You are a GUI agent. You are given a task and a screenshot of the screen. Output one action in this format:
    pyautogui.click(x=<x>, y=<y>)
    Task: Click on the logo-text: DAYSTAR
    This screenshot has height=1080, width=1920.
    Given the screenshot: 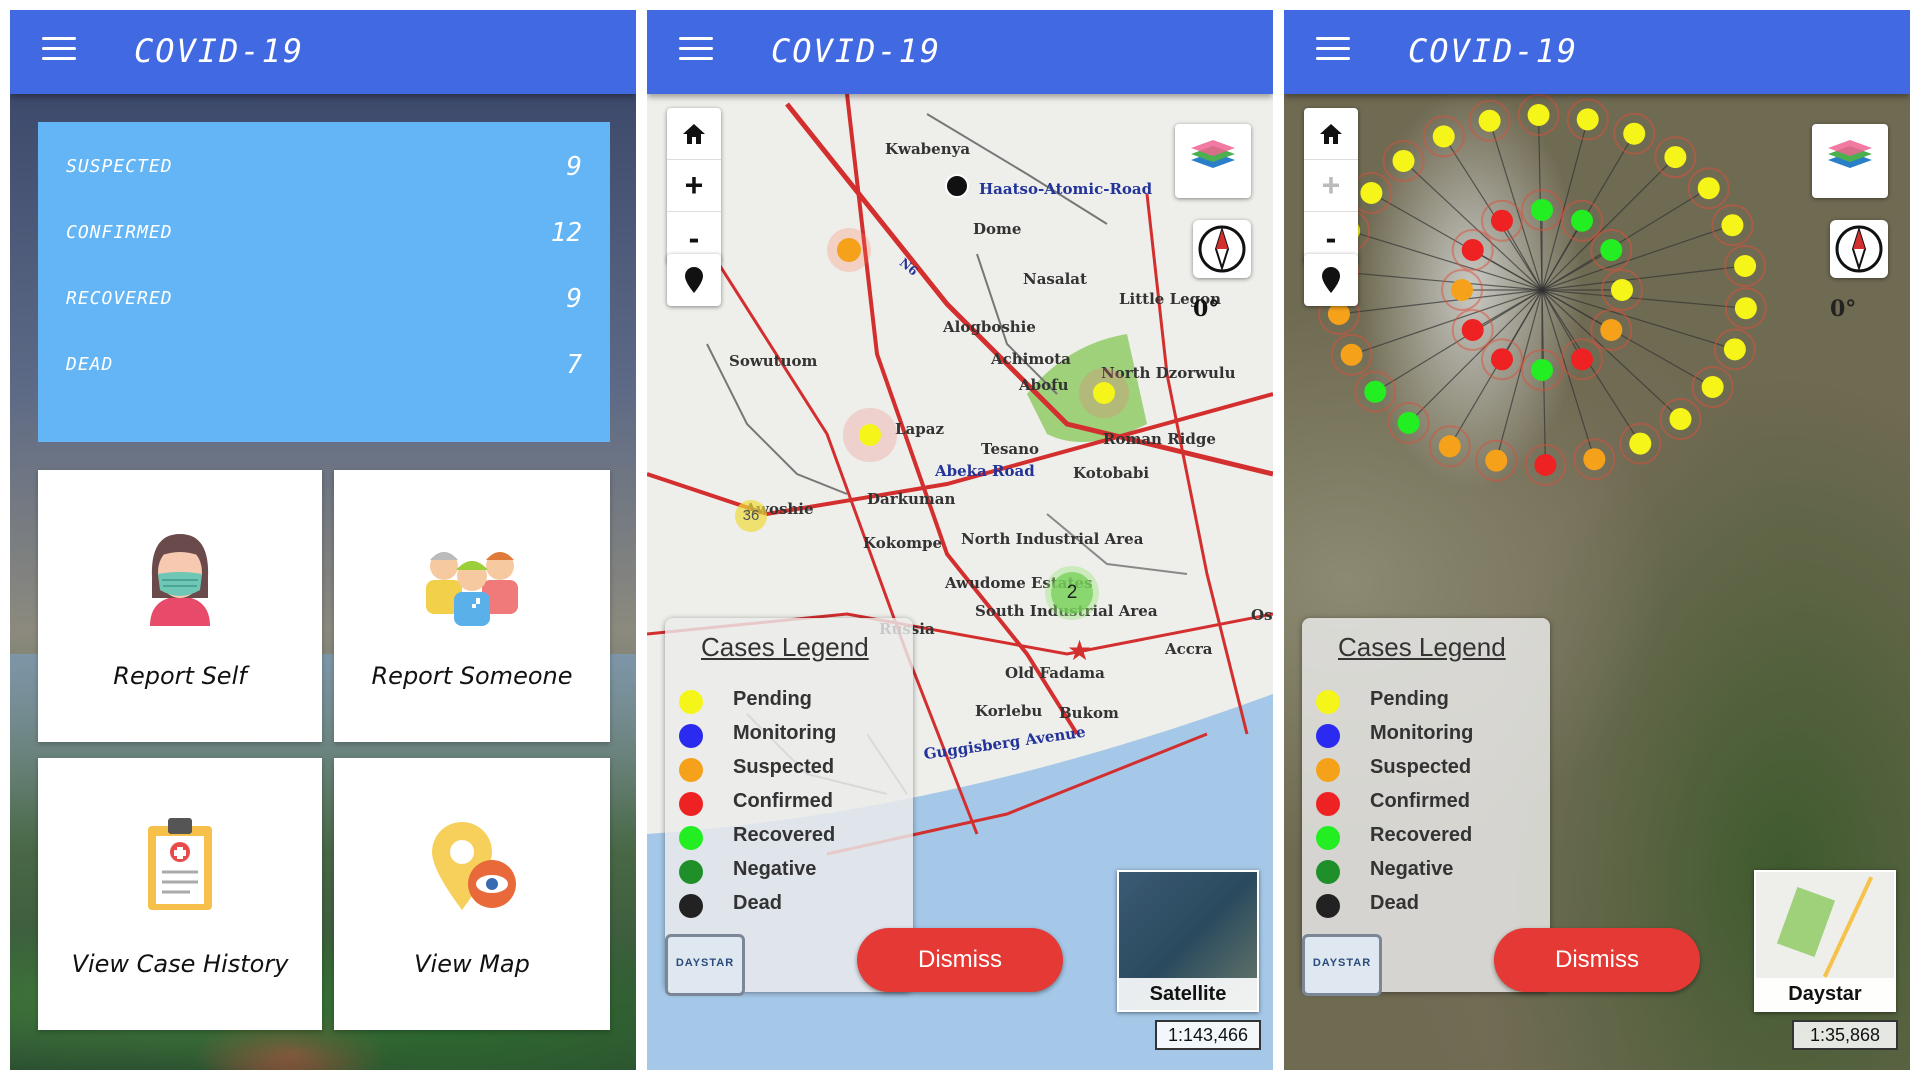 What is the action you would take?
    pyautogui.click(x=1342, y=963)
    